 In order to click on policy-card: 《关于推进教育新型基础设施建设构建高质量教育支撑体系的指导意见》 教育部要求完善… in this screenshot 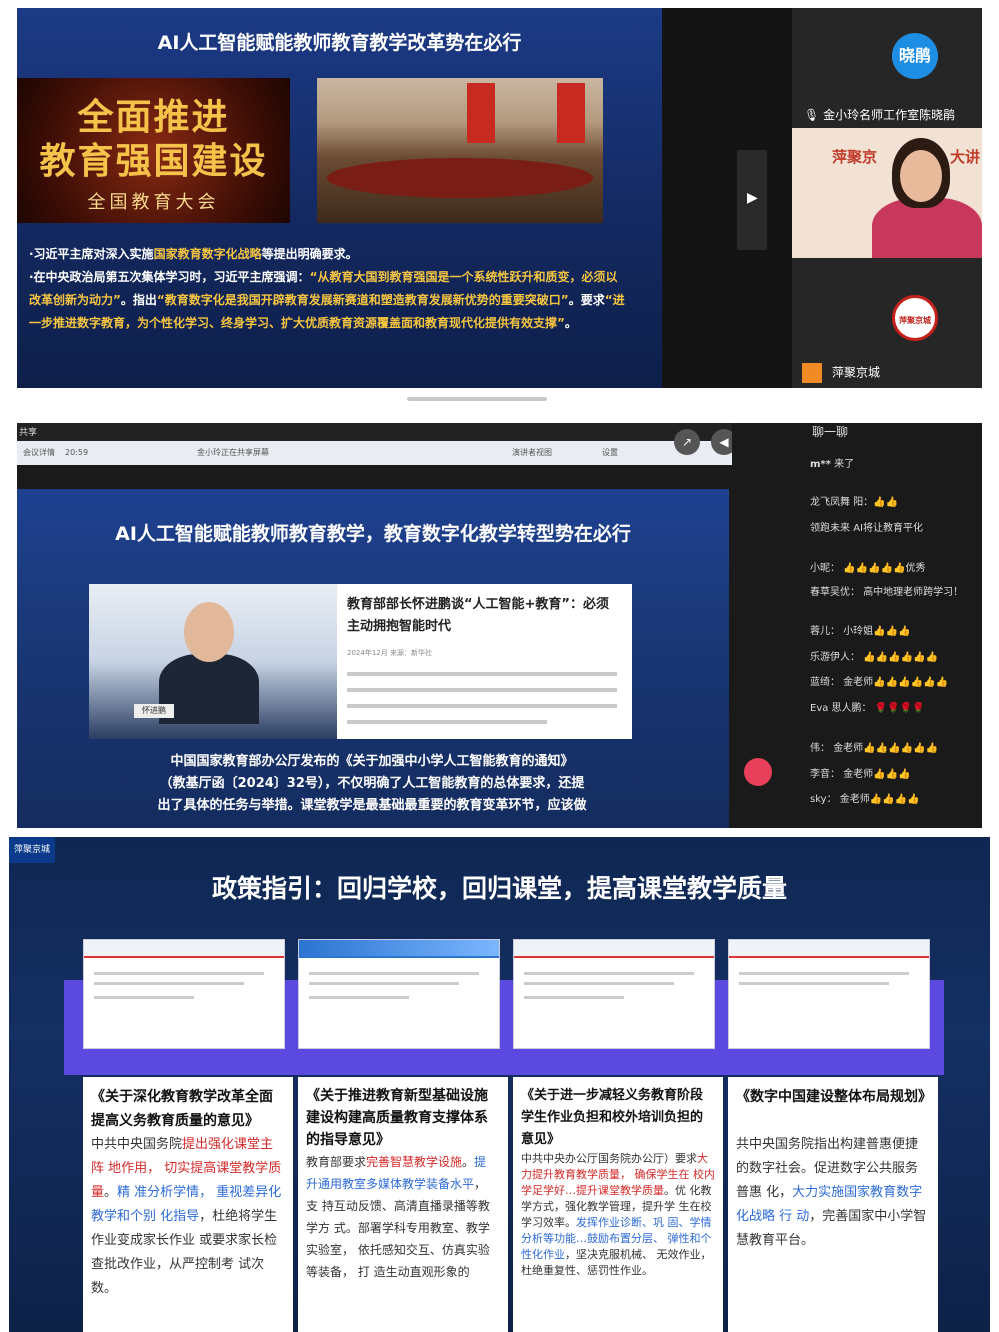, I will do `click(403, 1204)`.